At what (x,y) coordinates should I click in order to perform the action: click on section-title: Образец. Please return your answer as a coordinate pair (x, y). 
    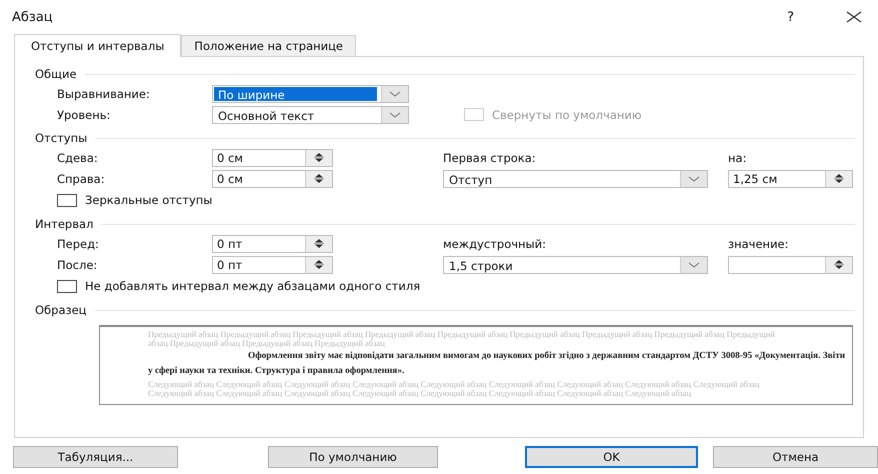
    Looking at the image, I should click on (61, 310).